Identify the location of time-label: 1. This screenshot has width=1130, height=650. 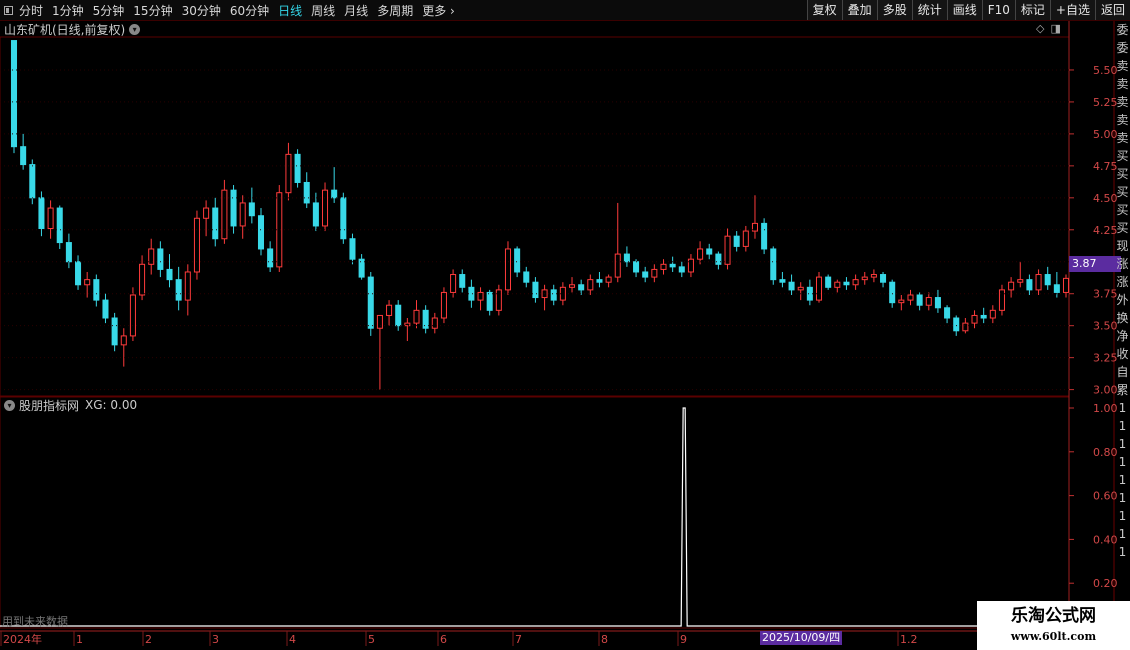
(79, 639).